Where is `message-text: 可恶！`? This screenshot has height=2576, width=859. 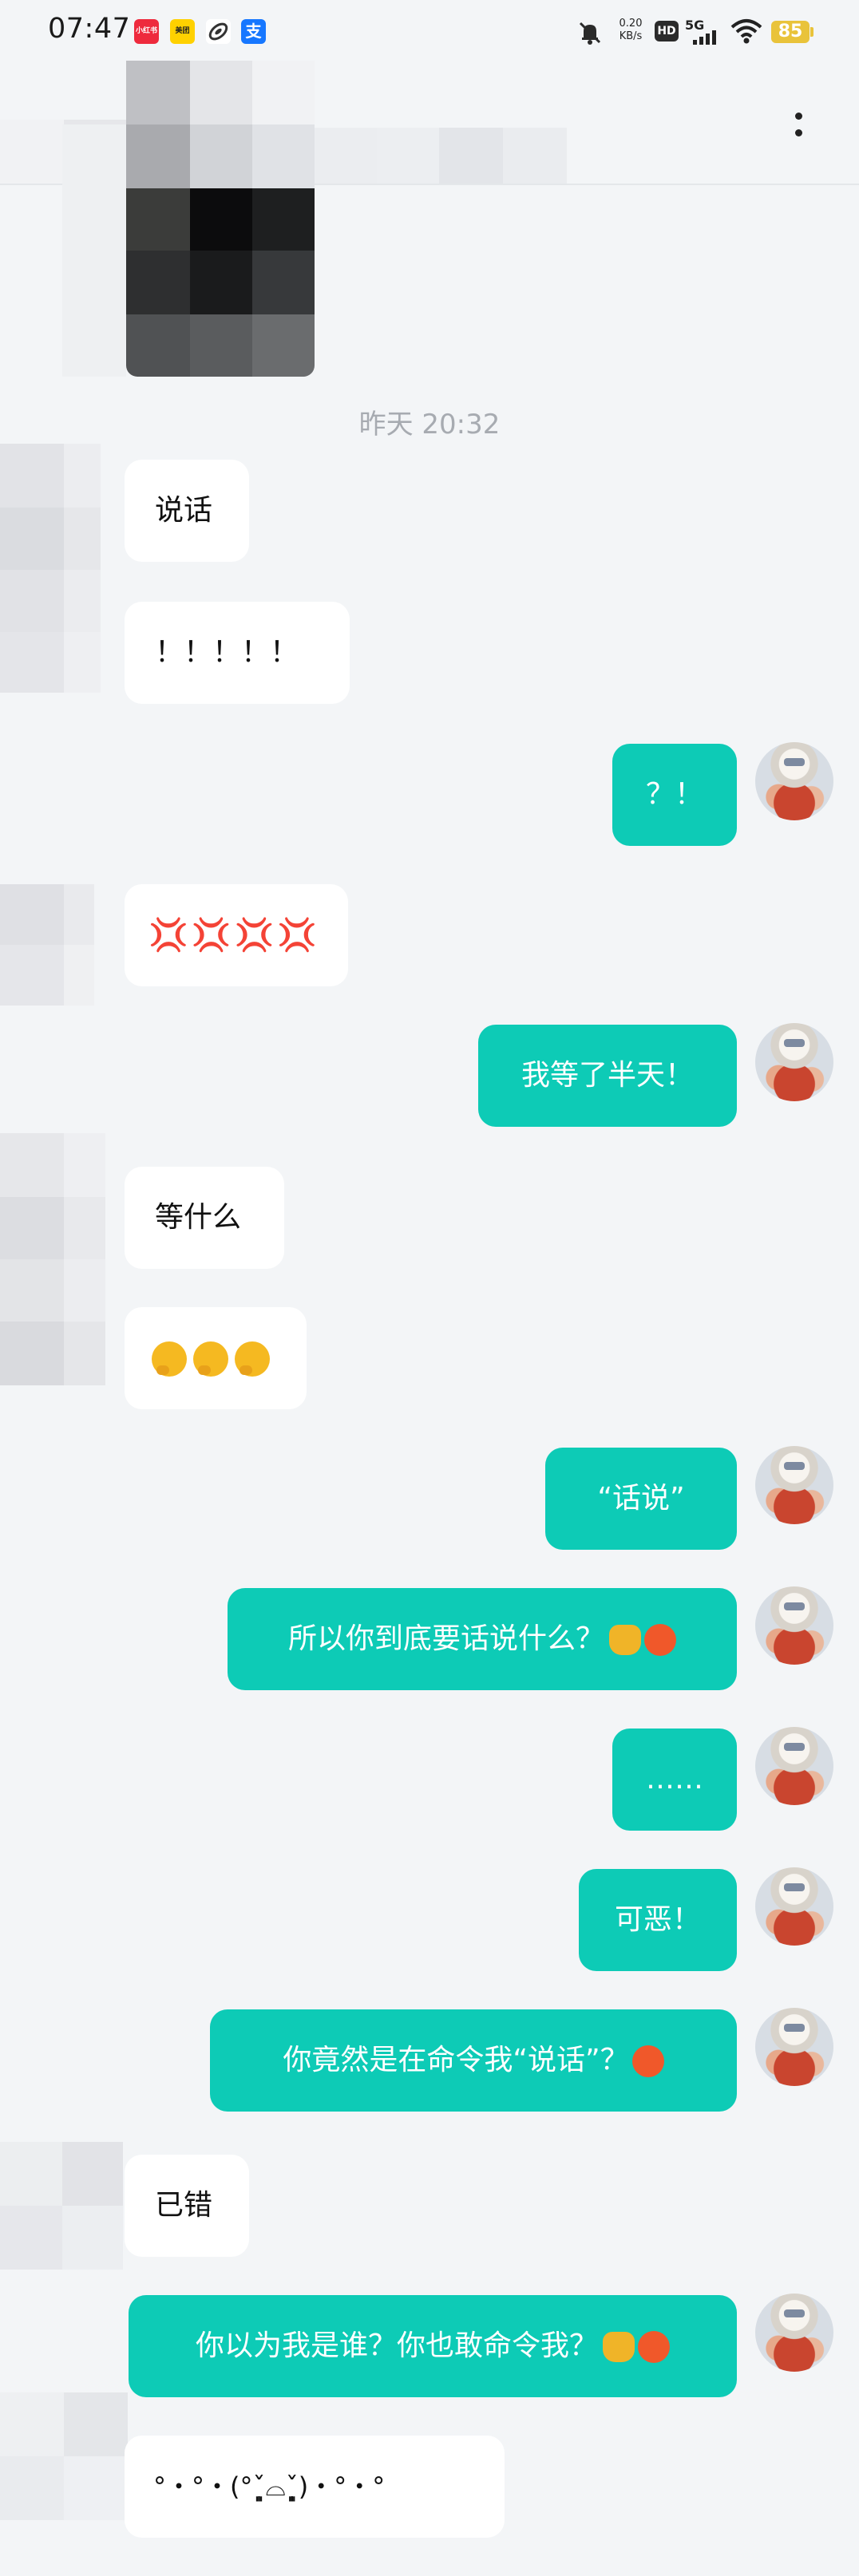
message-text: 可恶！ is located at coordinates (657, 1919).